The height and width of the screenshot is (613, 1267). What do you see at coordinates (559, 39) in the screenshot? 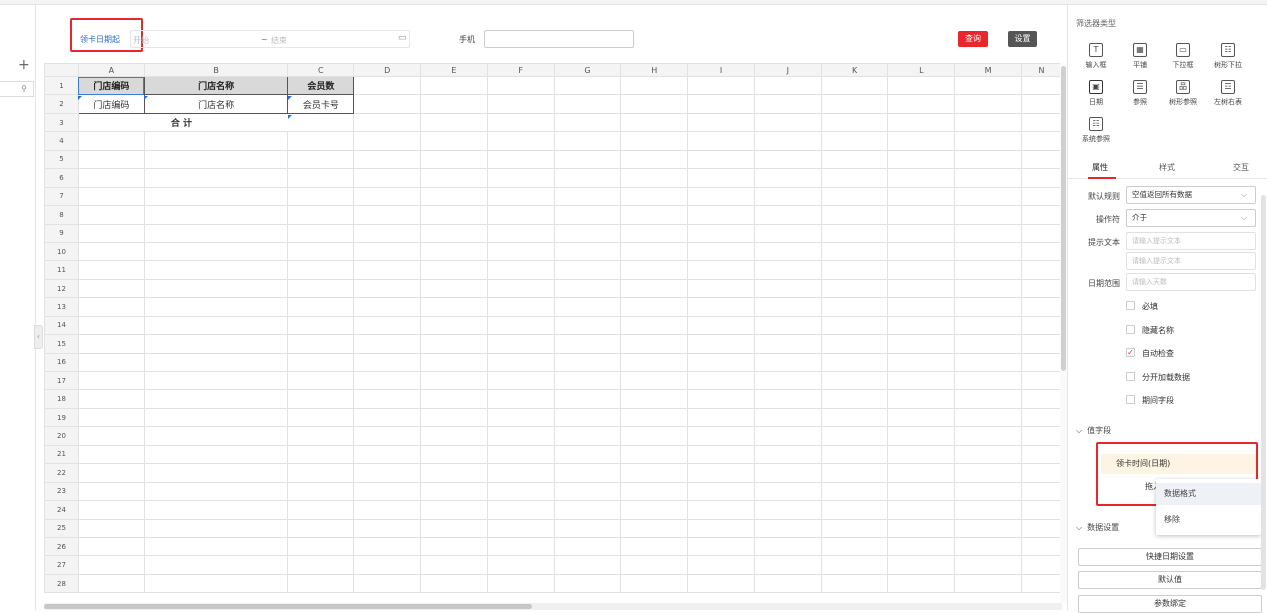
I see `phone-input` at bounding box center [559, 39].